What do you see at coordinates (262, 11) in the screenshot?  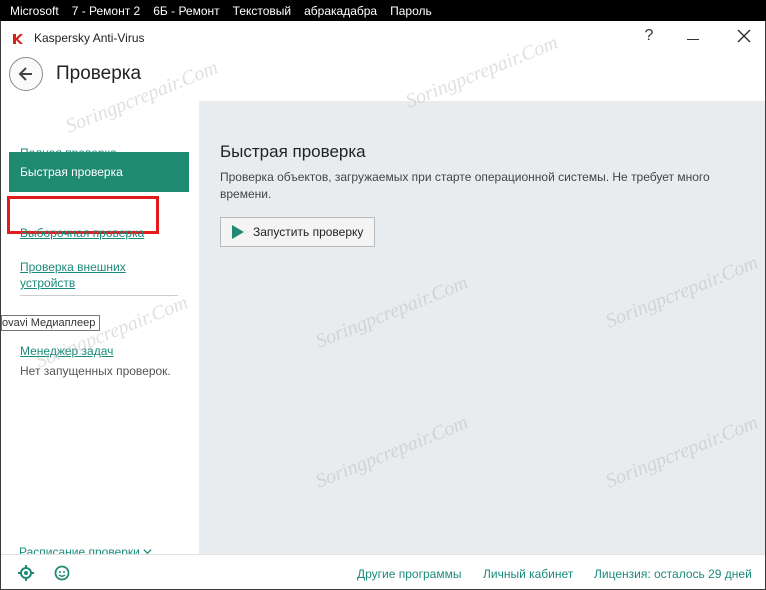 I see `taskbar-item: Текстовый` at bounding box center [262, 11].